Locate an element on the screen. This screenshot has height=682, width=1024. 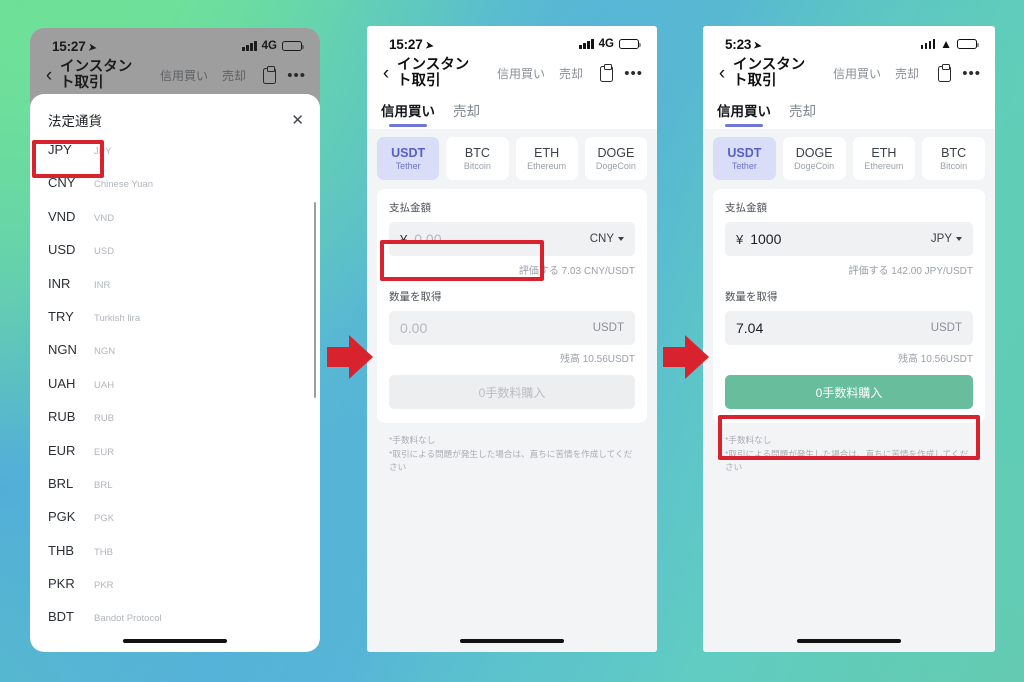
currency-list-item: UAH UAH is located at coordinates (184, 392).